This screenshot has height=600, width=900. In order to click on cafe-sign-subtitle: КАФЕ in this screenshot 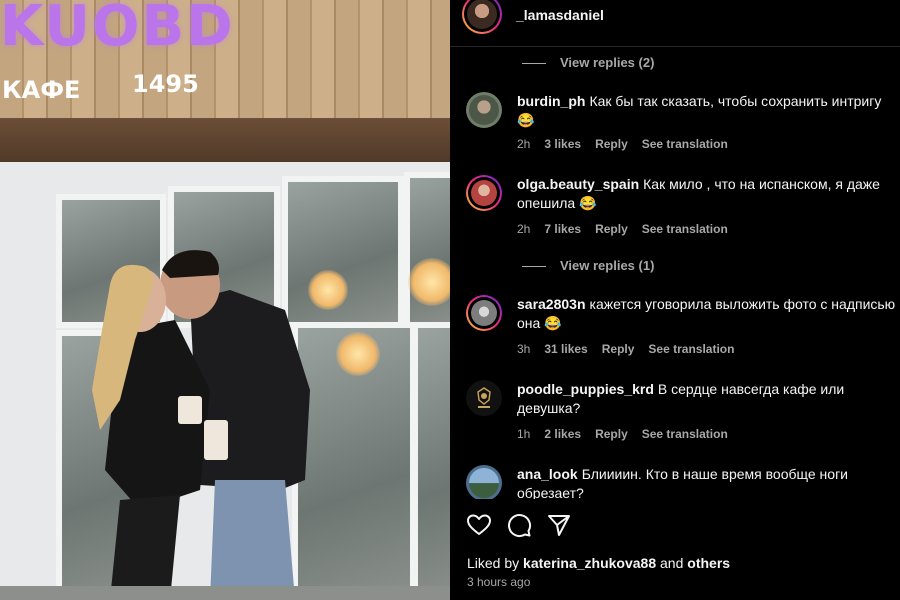, I will do `click(41, 90)`.